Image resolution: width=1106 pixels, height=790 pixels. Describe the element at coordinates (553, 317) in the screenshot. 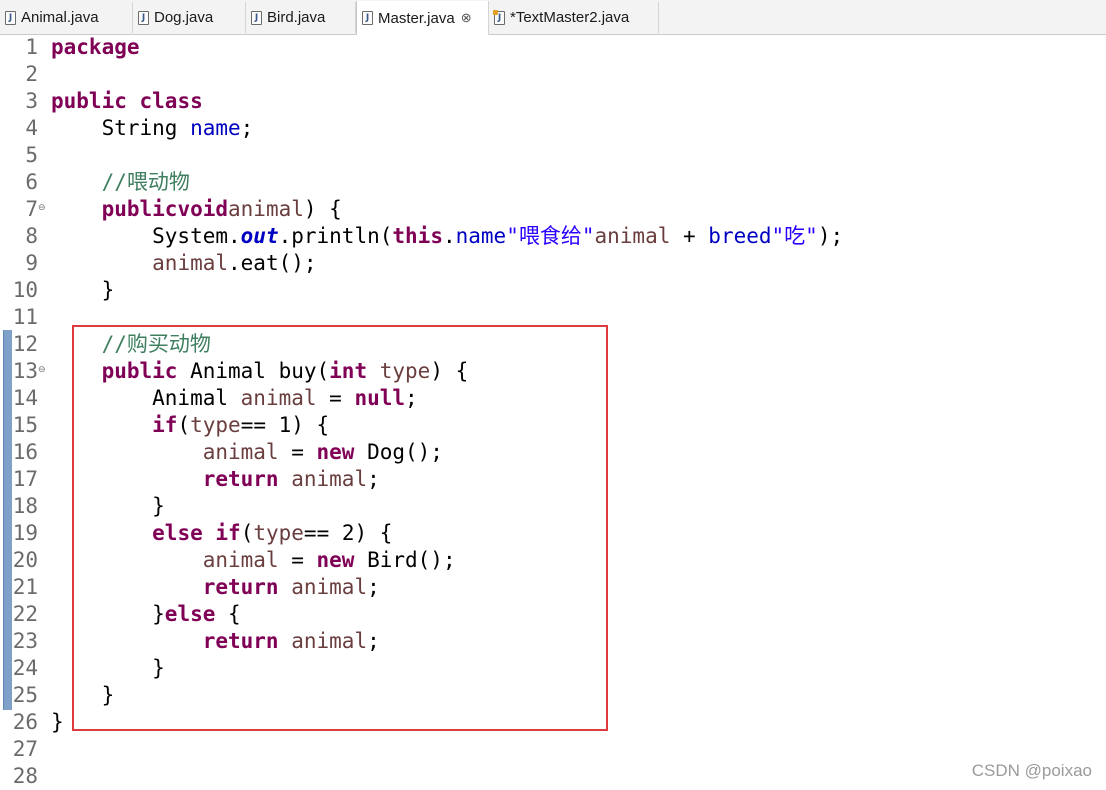

I see `code-line: 11` at that location.